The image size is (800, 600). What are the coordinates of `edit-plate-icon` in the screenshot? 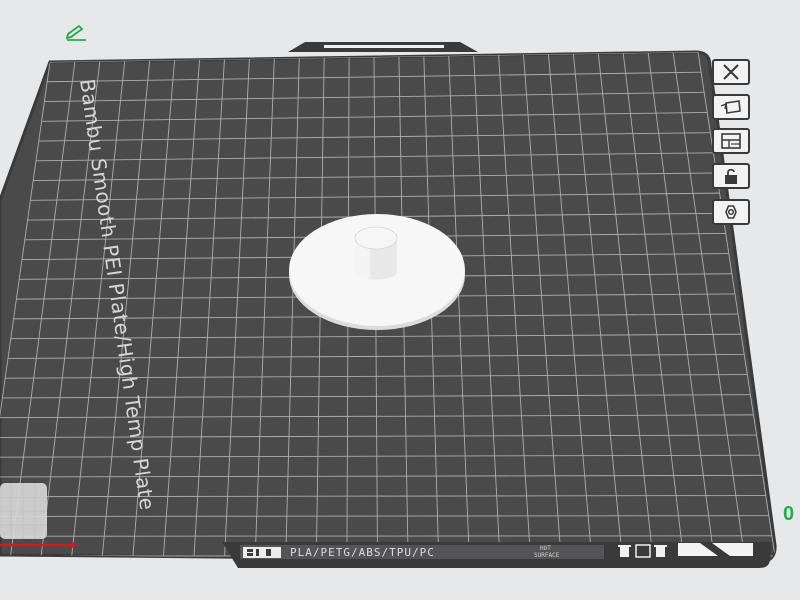 It's located at (77, 32).